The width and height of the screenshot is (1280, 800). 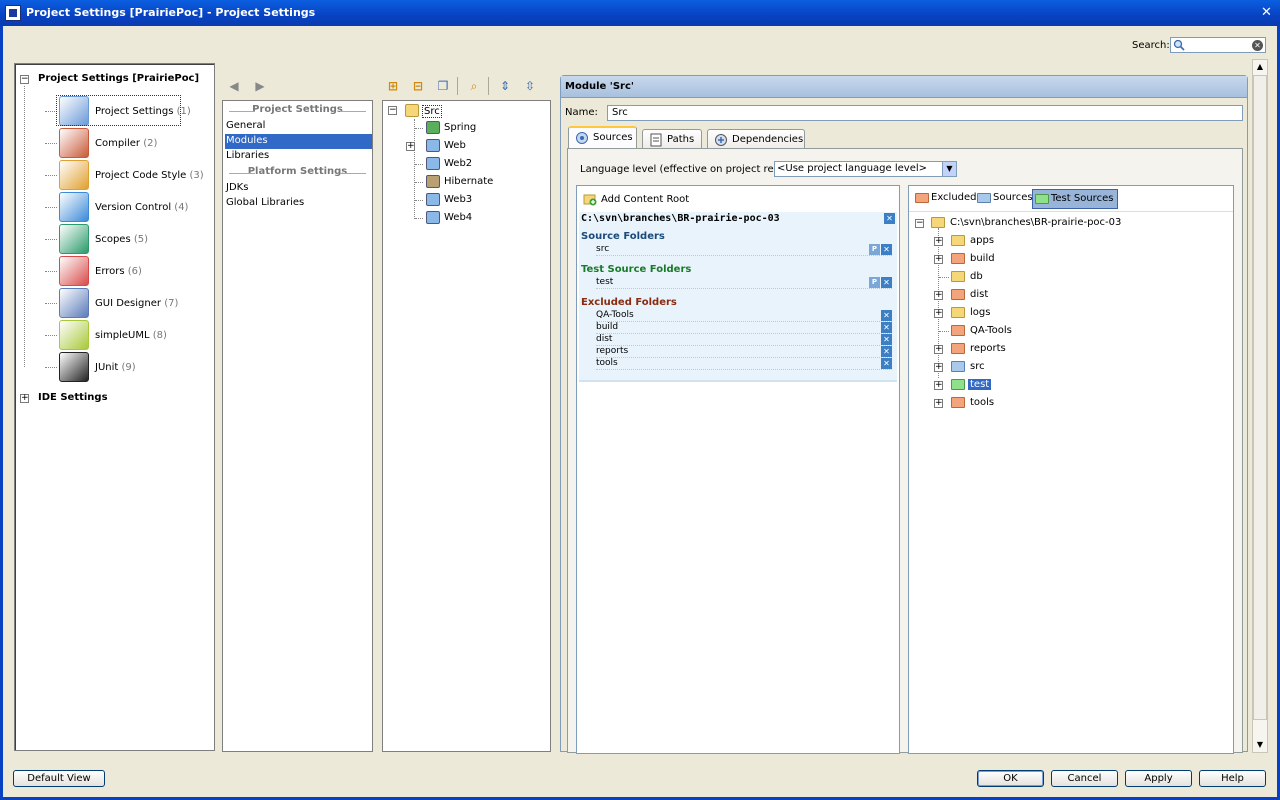 I want to click on find-icon: ⌕, so click(x=474, y=86).